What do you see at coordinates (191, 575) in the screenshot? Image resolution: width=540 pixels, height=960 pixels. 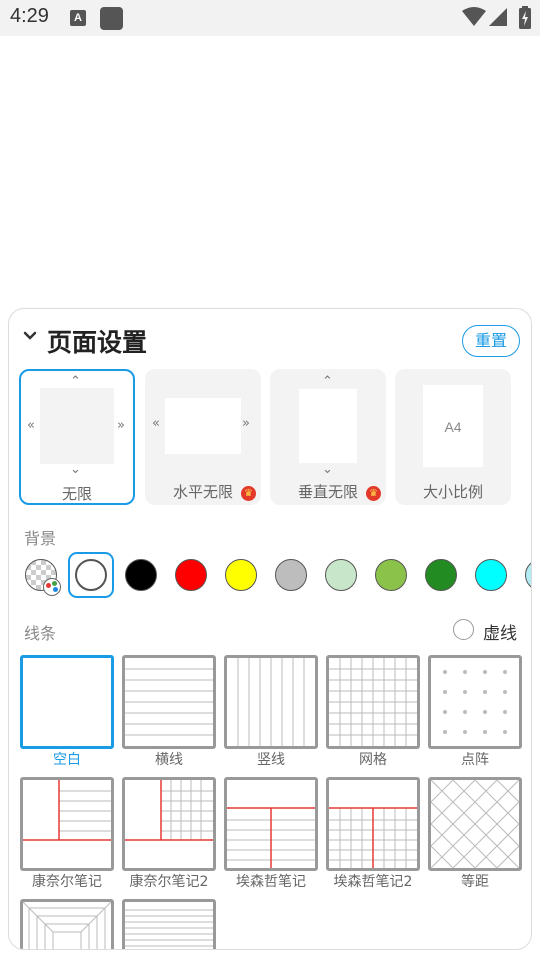 I see `color-swatch-red` at bounding box center [191, 575].